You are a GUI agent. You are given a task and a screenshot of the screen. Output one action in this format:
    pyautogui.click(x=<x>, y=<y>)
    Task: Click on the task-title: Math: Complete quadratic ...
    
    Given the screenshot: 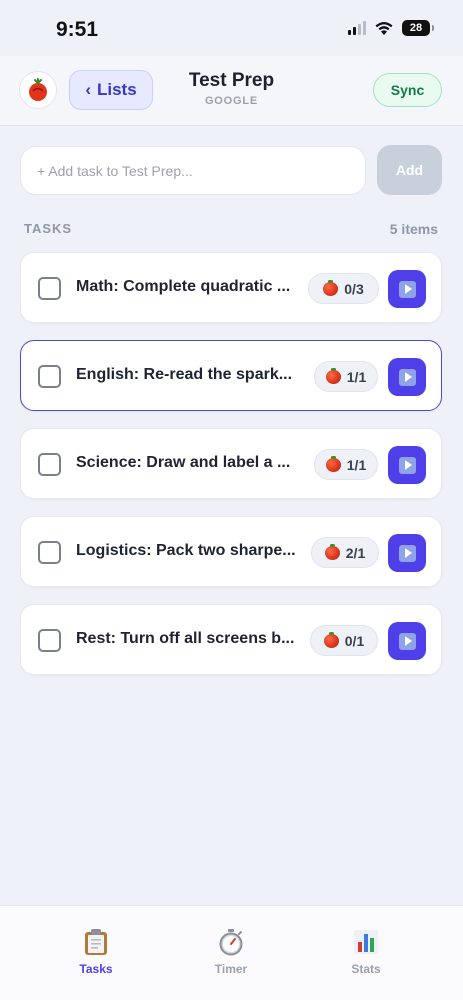 What is the action you would take?
    pyautogui.click(x=183, y=286)
    